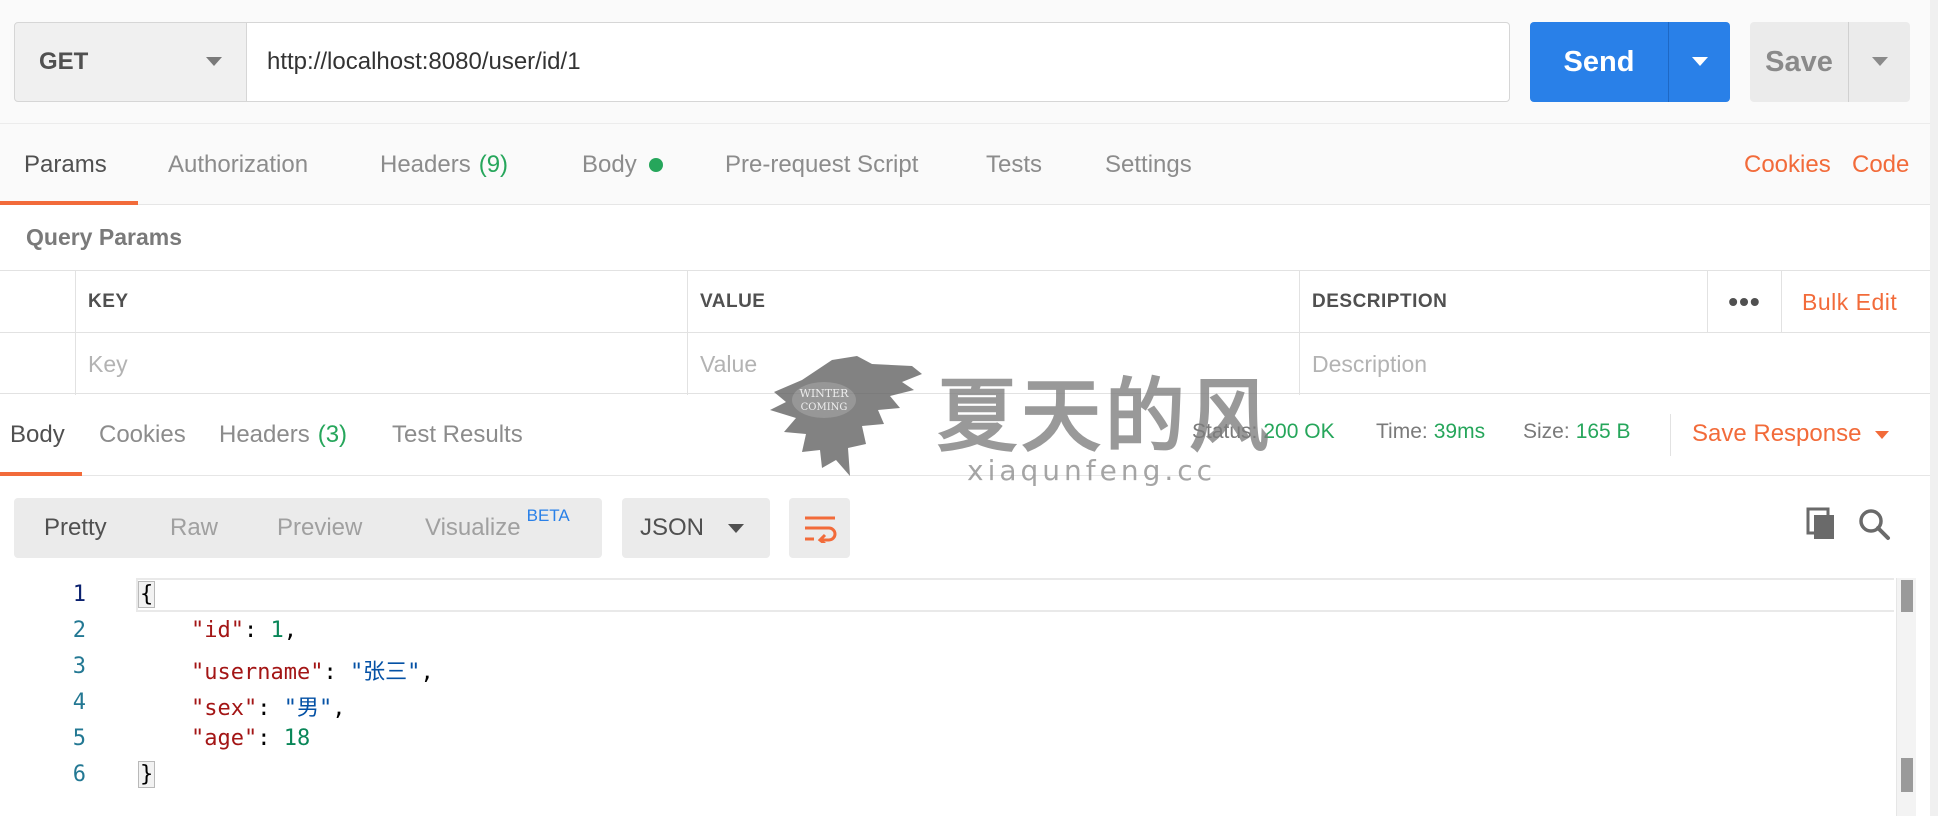  I want to click on more-icon: •••, so click(1744, 301).